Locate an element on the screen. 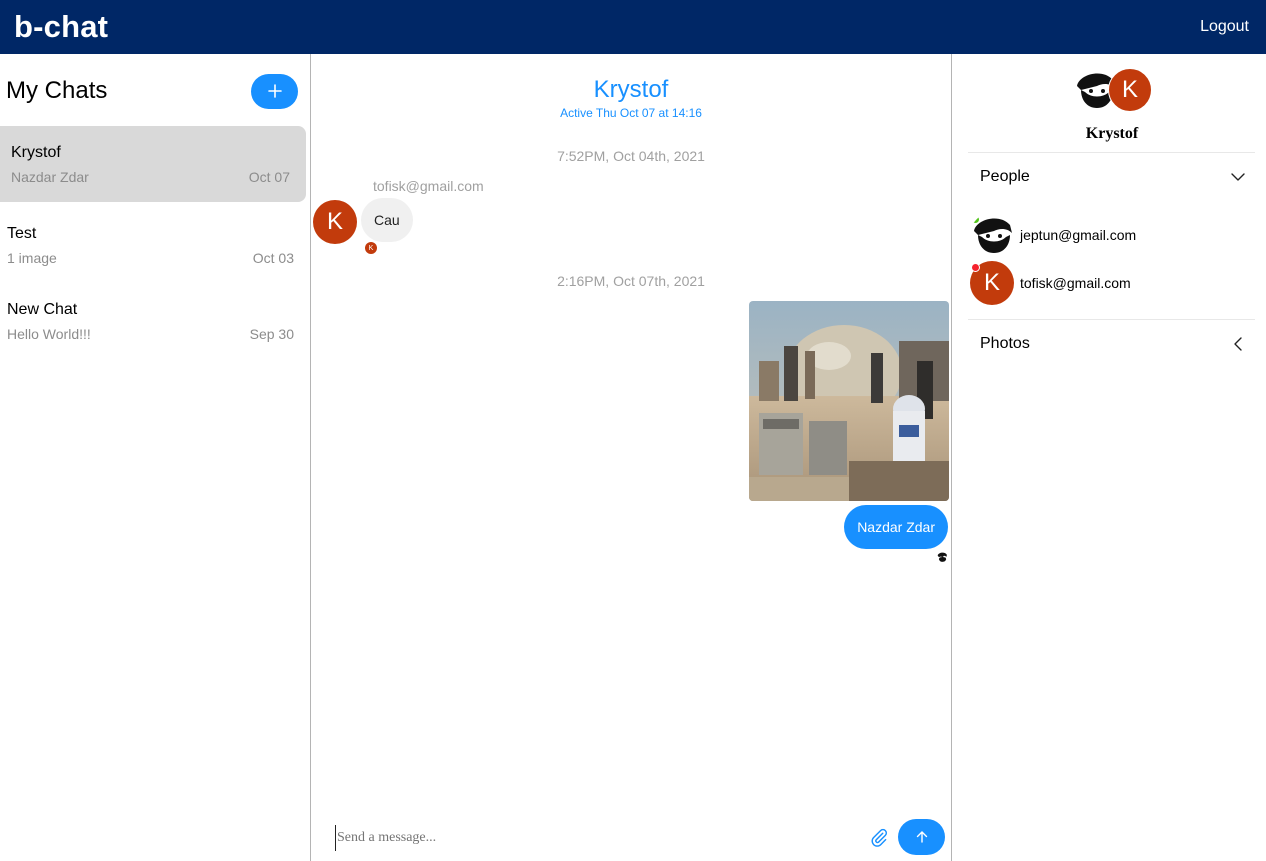 The image size is (1266, 861). chat-item-new-chat: New Chat Hello World!!! Sep 30 is located at coordinates (153, 320).